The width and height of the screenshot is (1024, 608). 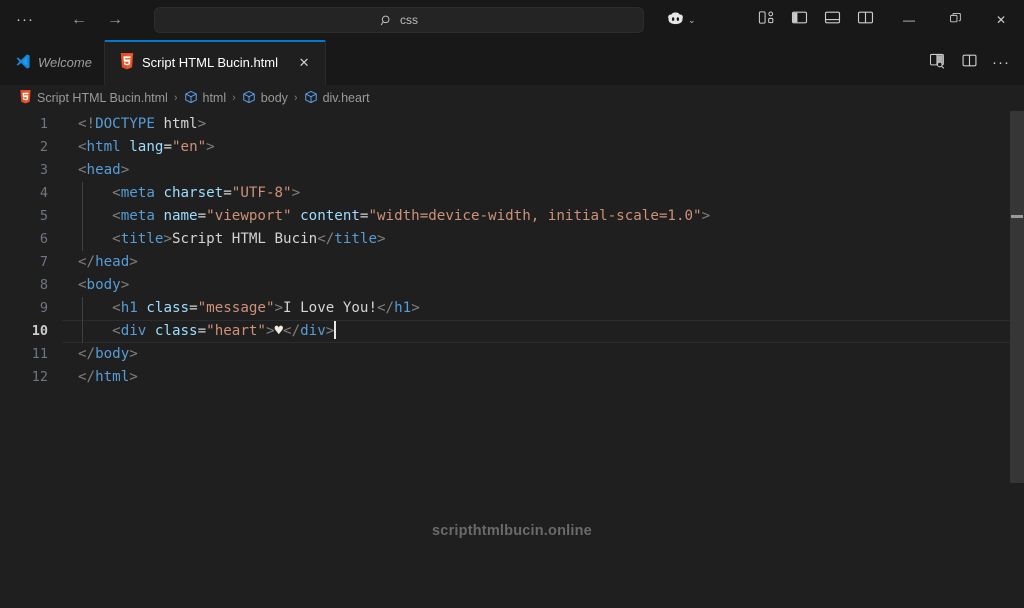 I want to click on line-number: 9, so click(x=43, y=308).